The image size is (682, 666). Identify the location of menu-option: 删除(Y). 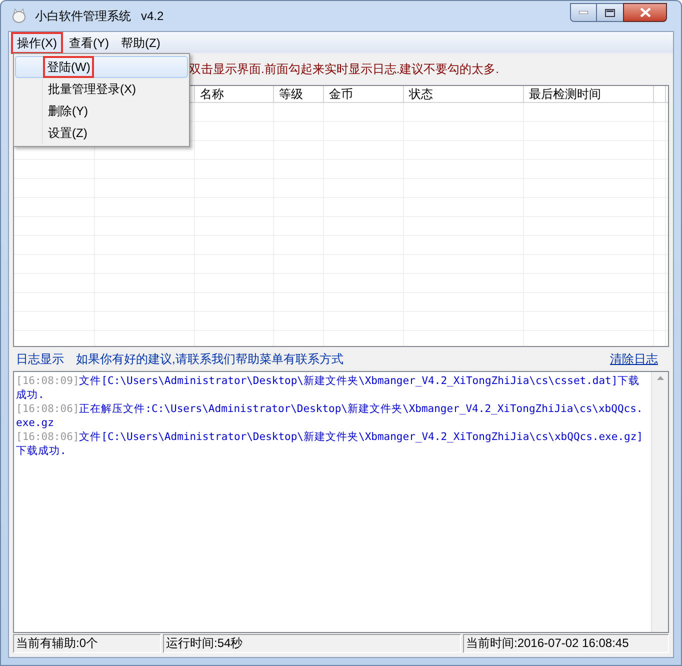
(101, 111).